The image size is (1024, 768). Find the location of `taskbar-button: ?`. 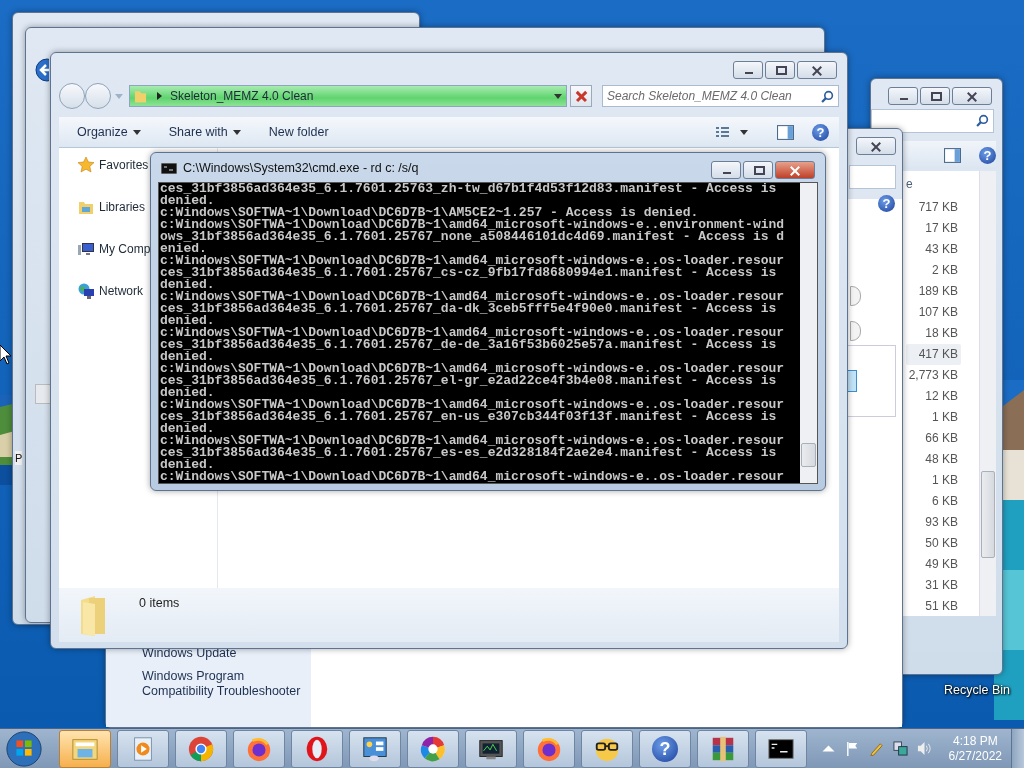

taskbar-button: ? is located at coordinates (665, 748).